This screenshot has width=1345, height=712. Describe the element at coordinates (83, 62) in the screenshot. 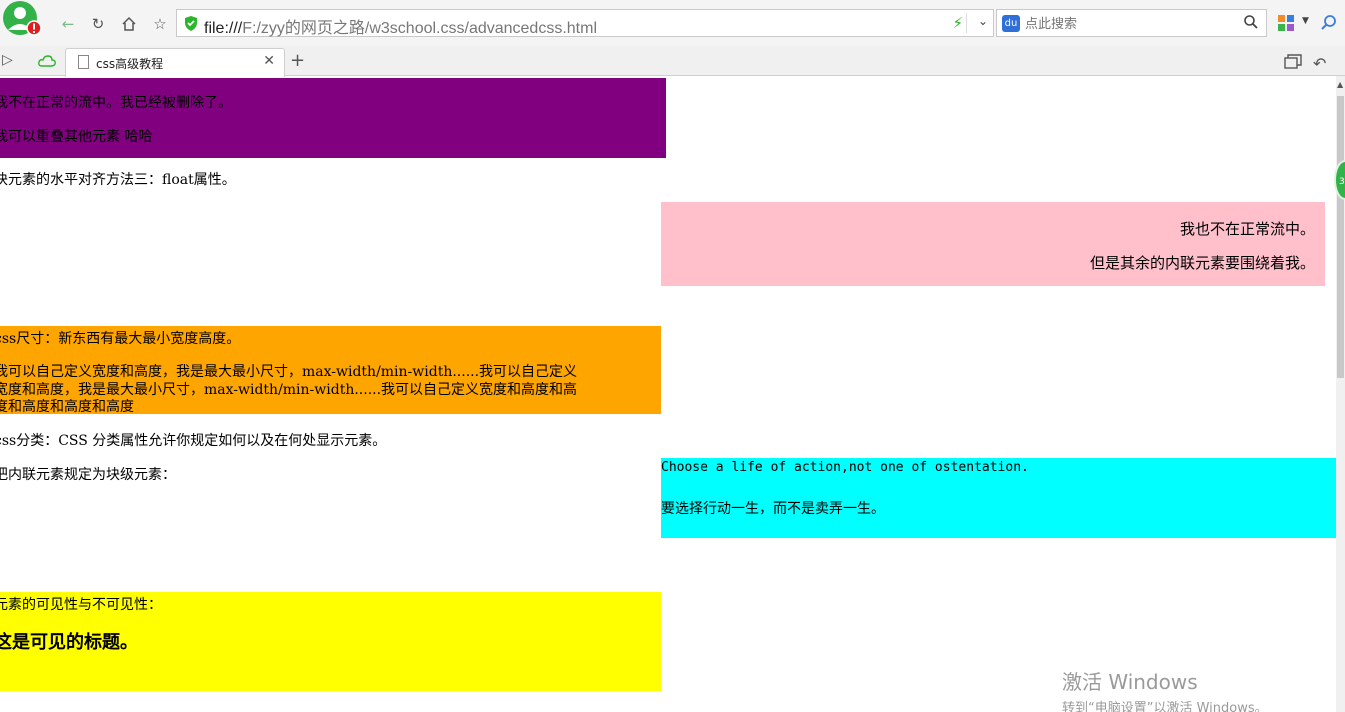

I see `document-icon` at that location.